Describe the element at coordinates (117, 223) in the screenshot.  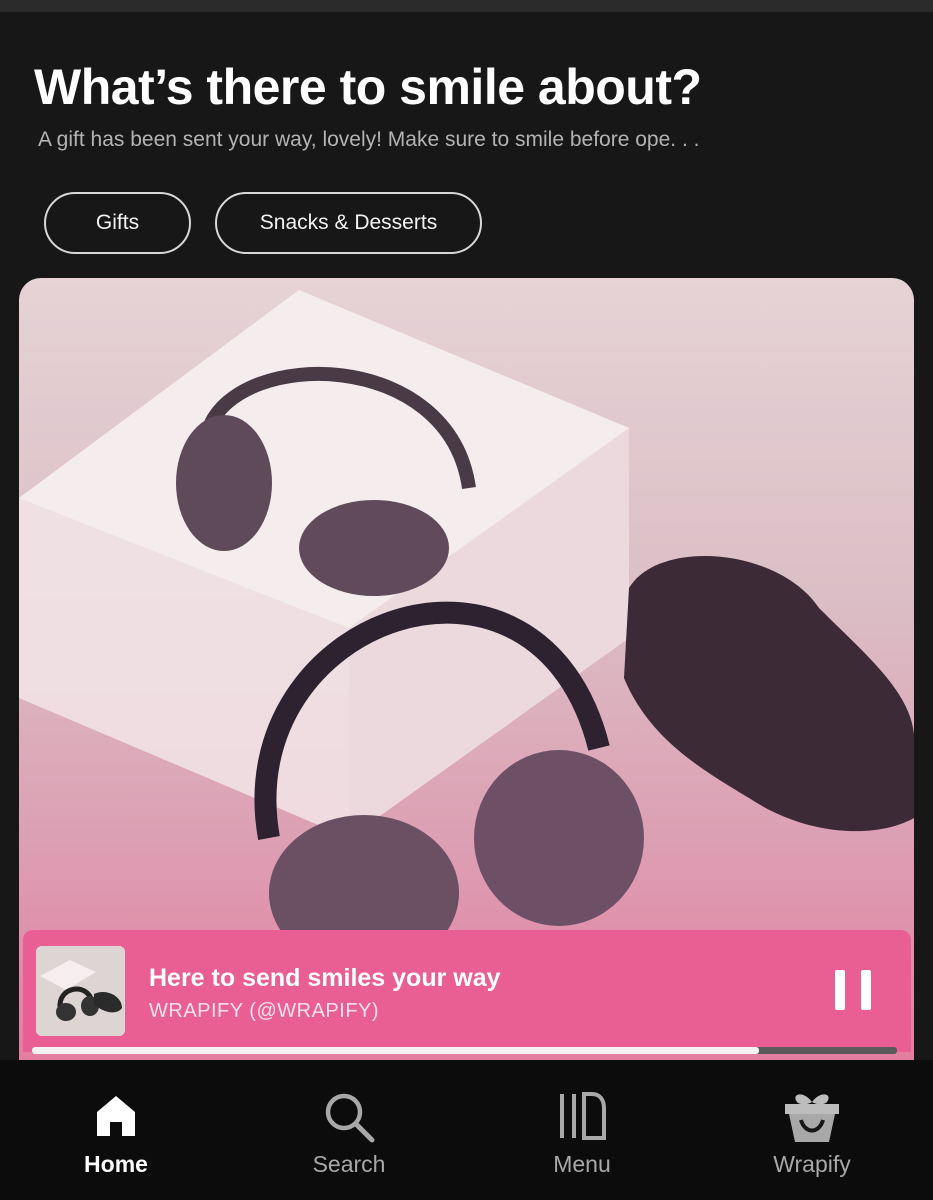
I see `chip-gifts: Gifts` at that location.